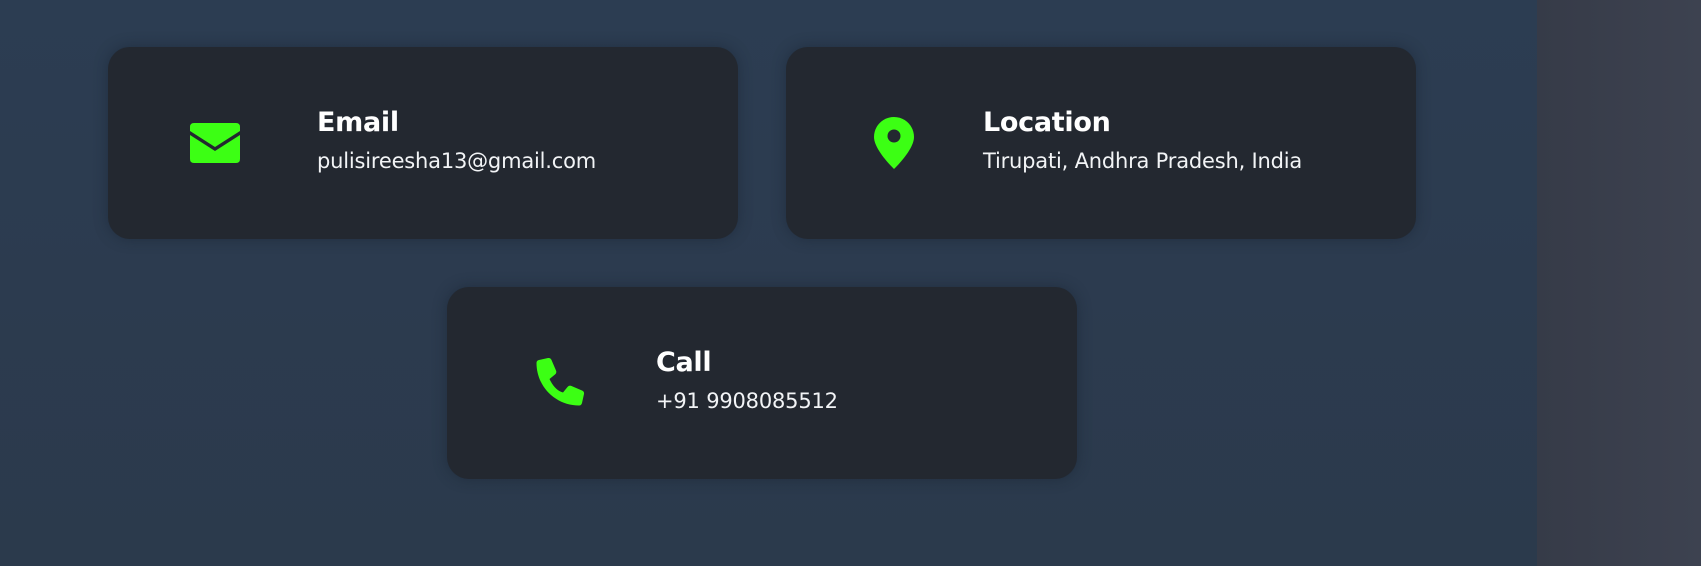 The height and width of the screenshot is (566, 1701). I want to click on phone-icon, so click(559, 383).